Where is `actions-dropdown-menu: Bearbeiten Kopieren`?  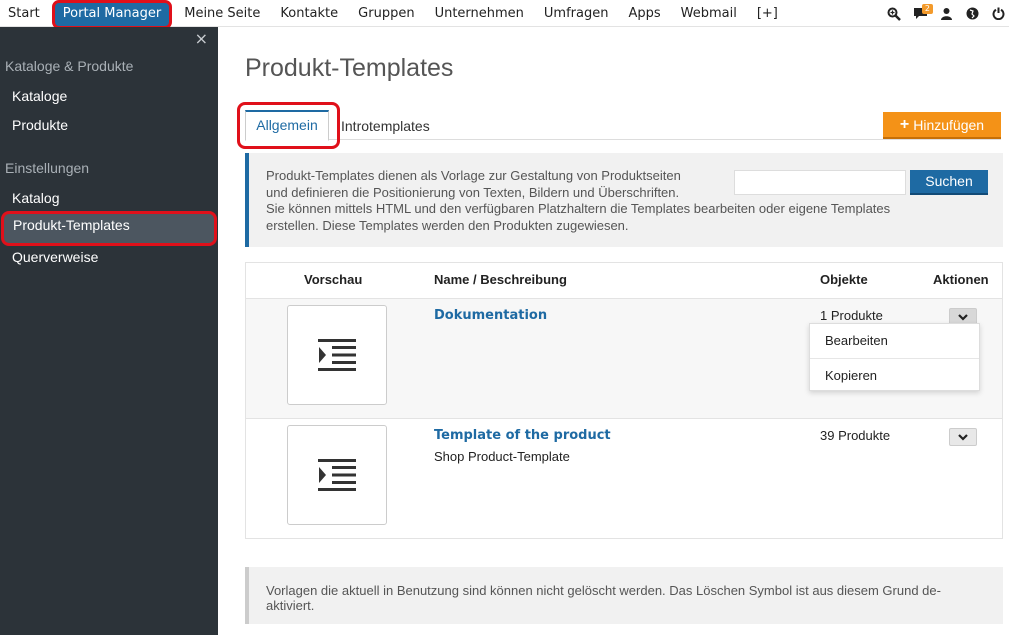 actions-dropdown-menu: Bearbeiten Kopieren is located at coordinates (894, 357).